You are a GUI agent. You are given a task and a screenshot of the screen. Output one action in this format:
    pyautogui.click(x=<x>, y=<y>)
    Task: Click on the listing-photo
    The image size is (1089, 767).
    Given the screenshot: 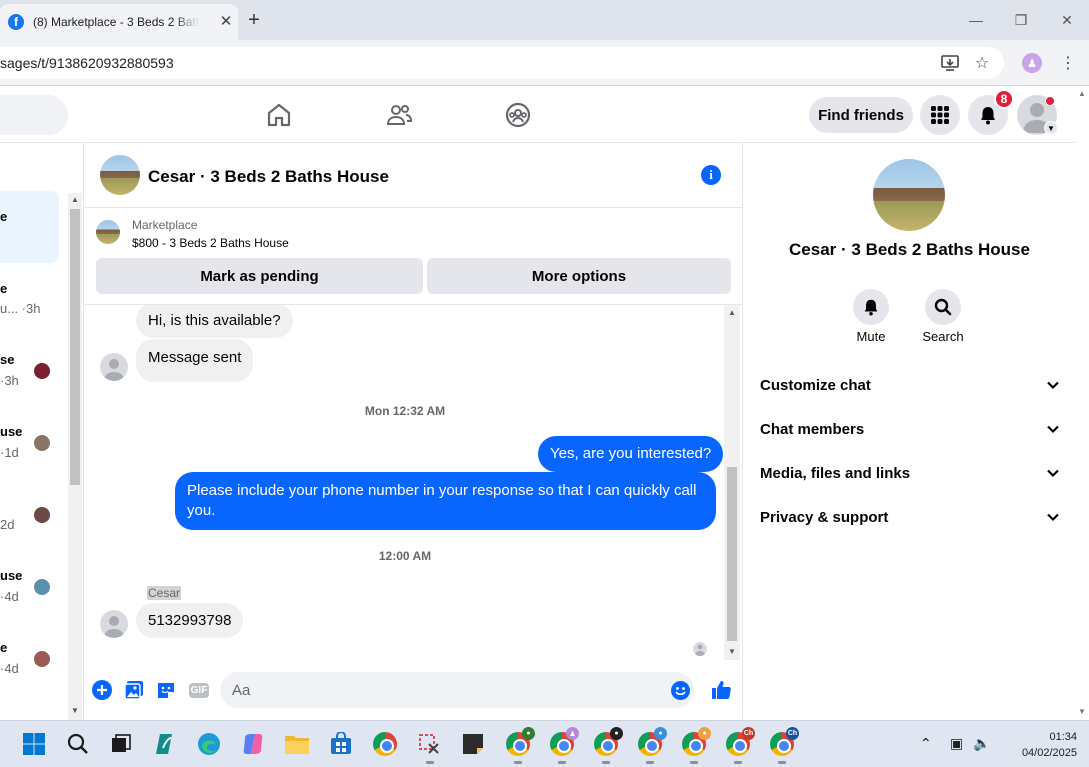 What is the action you would take?
    pyautogui.click(x=120, y=175)
    